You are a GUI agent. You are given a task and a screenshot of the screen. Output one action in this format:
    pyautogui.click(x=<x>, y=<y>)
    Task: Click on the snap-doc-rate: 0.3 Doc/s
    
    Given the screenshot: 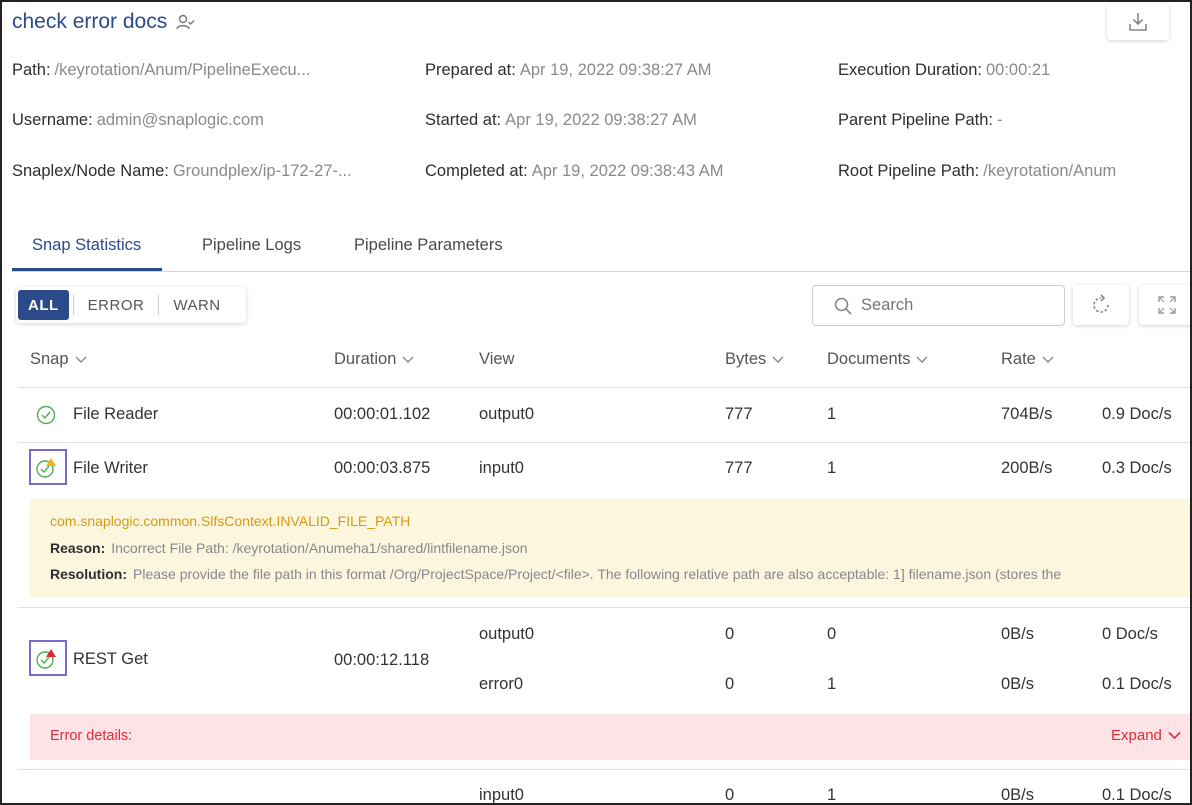 What is the action you would take?
    pyautogui.click(x=1137, y=468)
    